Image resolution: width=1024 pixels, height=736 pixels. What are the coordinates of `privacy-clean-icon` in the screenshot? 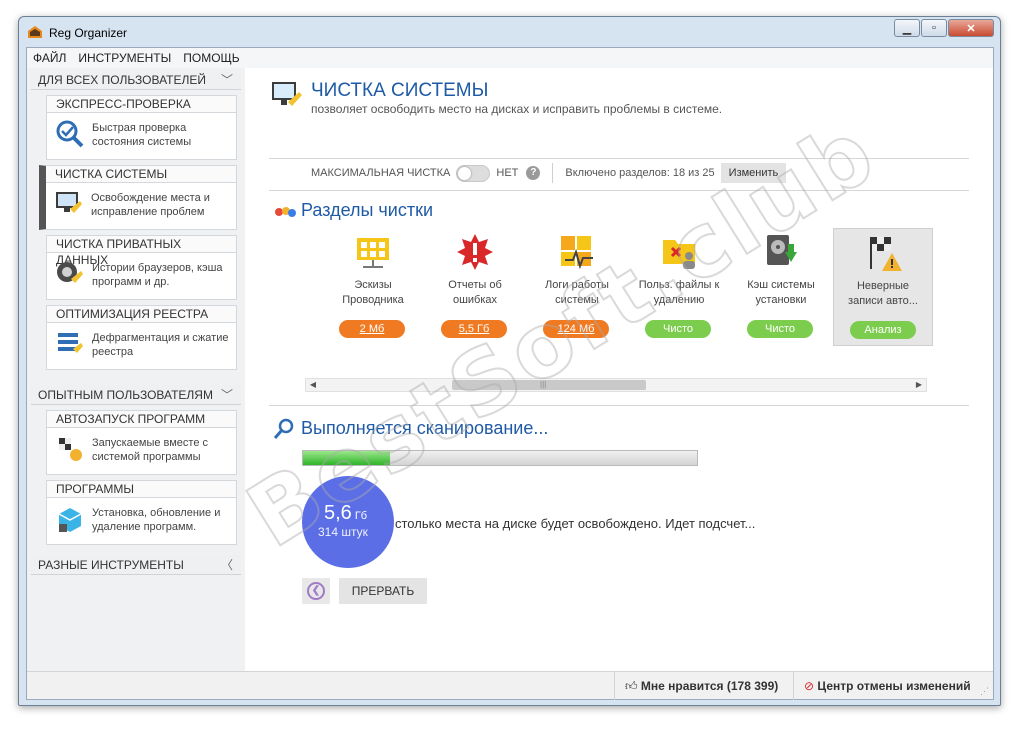 It's located at (70, 272).